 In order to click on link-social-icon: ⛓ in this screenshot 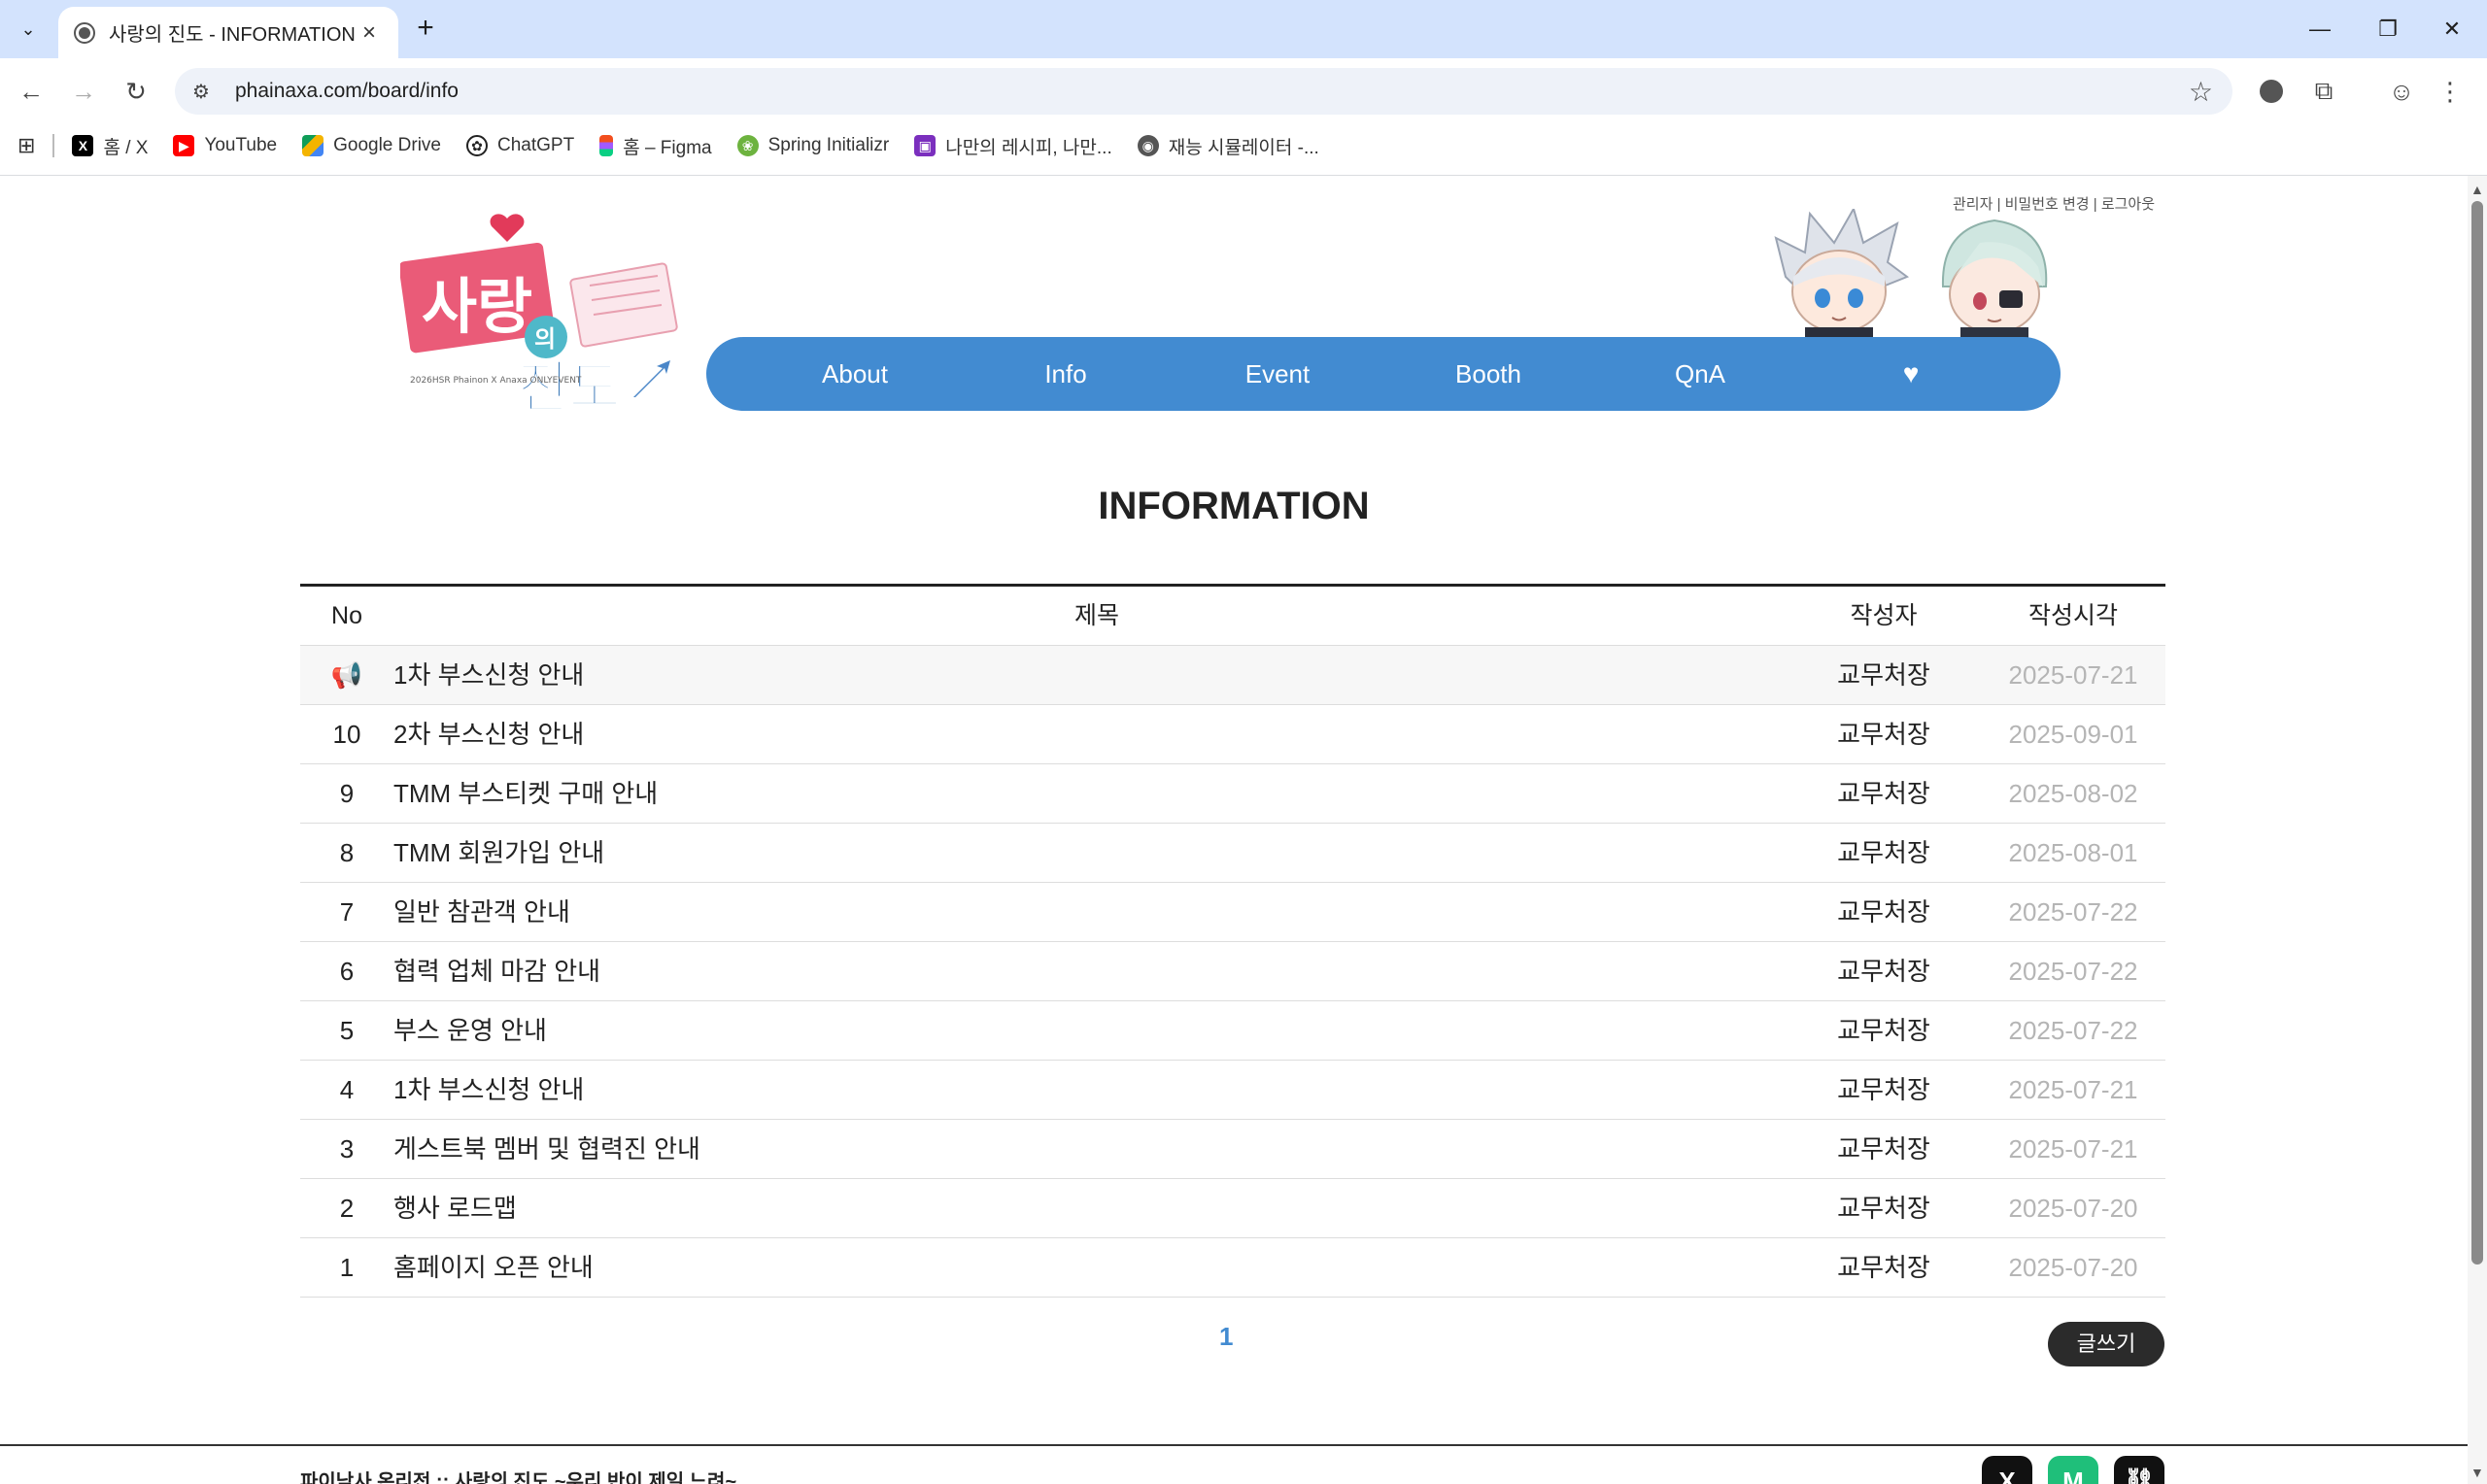, I will do `click(2139, 1470)`.